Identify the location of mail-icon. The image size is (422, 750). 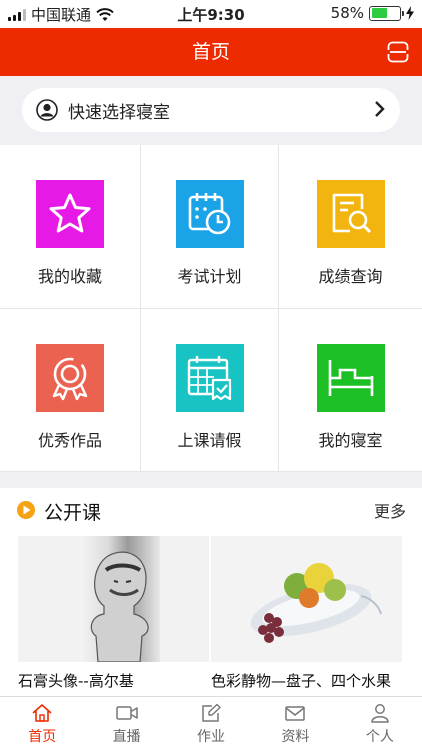
(295, 713).